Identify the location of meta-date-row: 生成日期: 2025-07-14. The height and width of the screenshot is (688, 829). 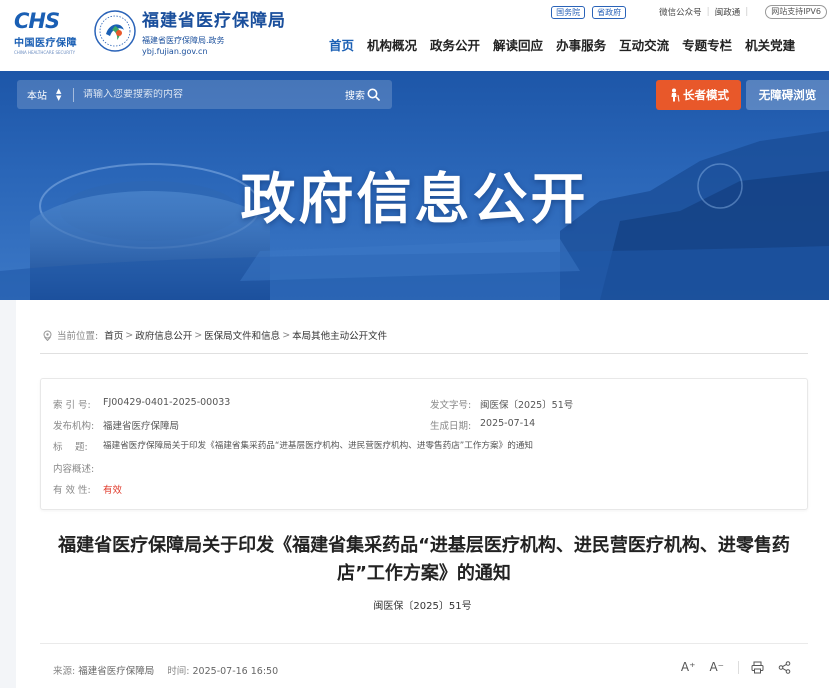
(482, 425).